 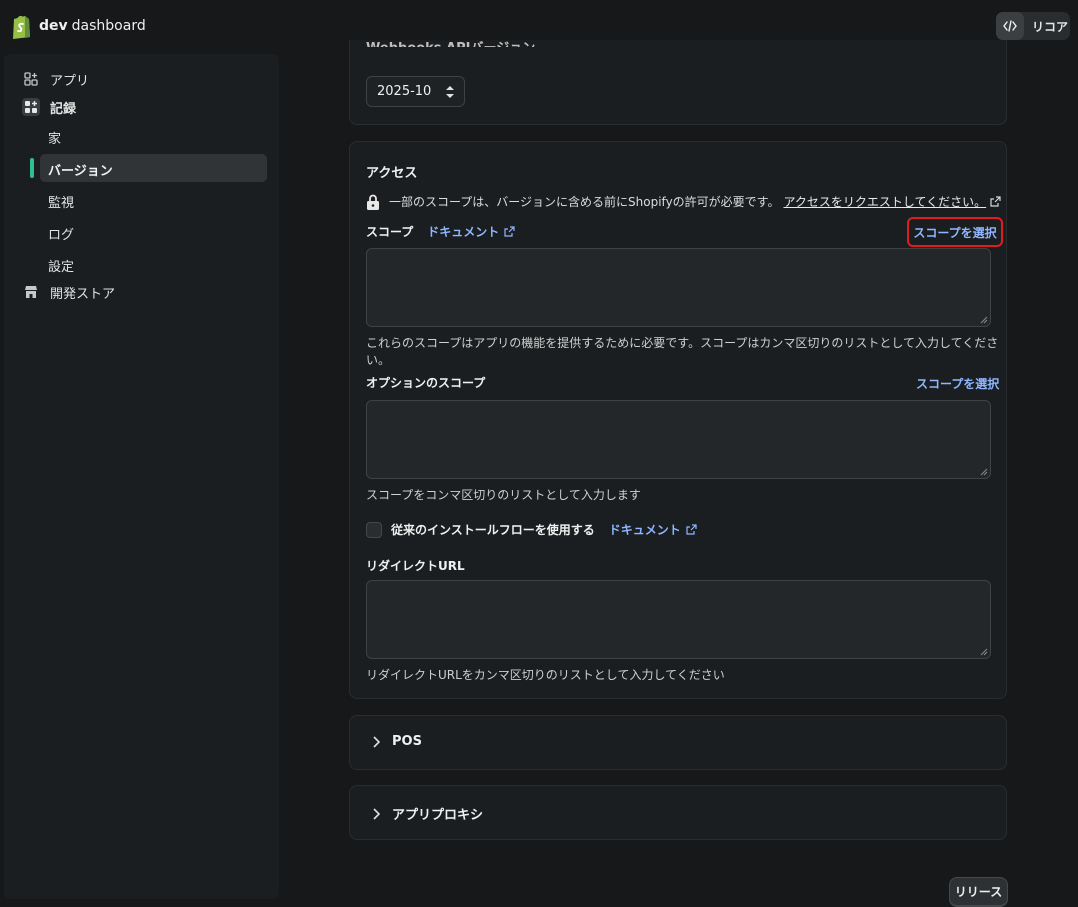 What do you see at coordinates (374, 529) in the screenshot?
I see `legacy-install-checkbox` at bounding box center [374, 529].